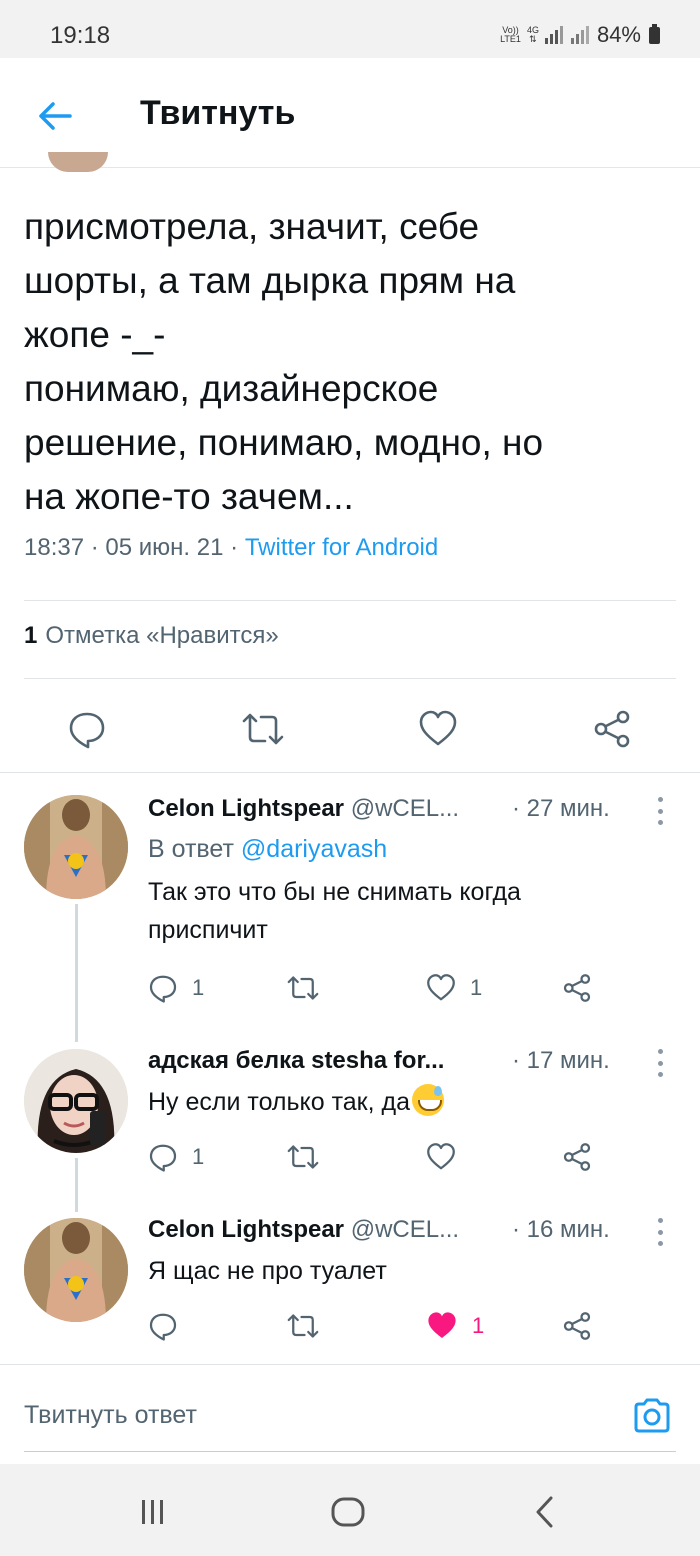 This screenshot has height=1556, width=700. Describe the element at coordinates (78, 162) in the screenshot. I see `author-avatar-partial` at that location.